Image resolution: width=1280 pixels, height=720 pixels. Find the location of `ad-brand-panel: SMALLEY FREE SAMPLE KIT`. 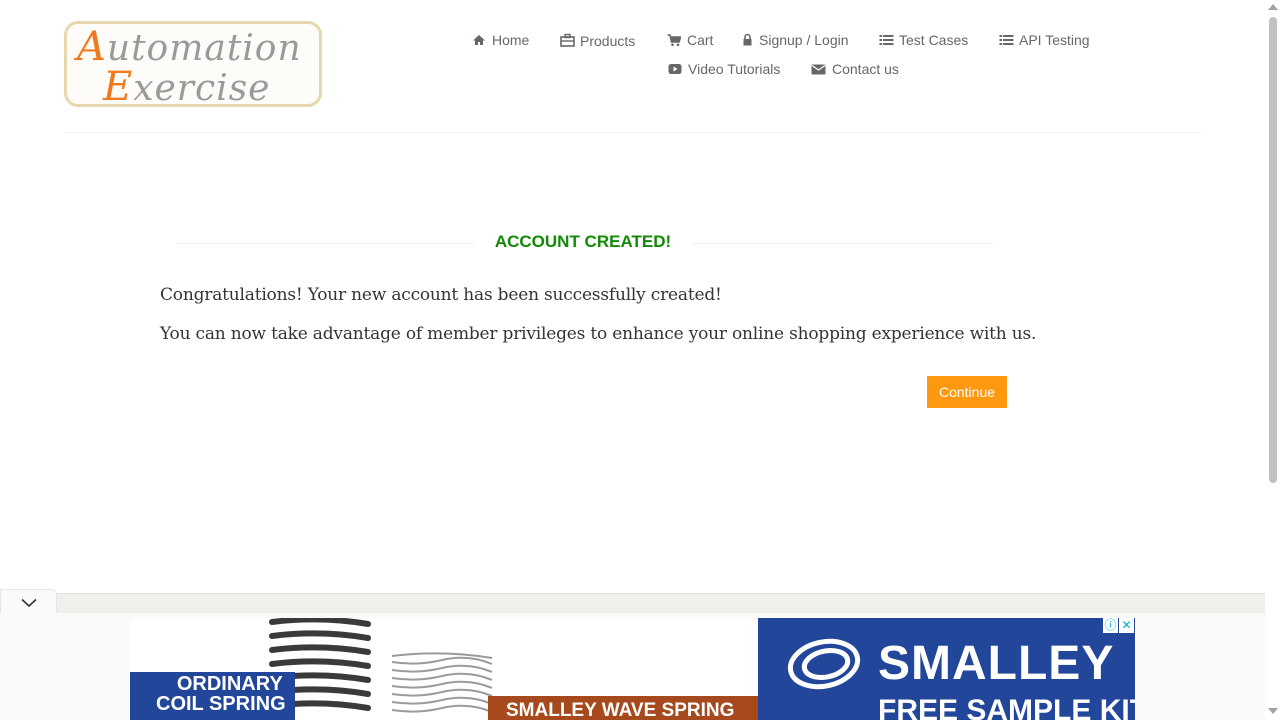

ad-brand-panel: SMALLEY FREE SAMPLE KIT is located at coordinates (946, 669).